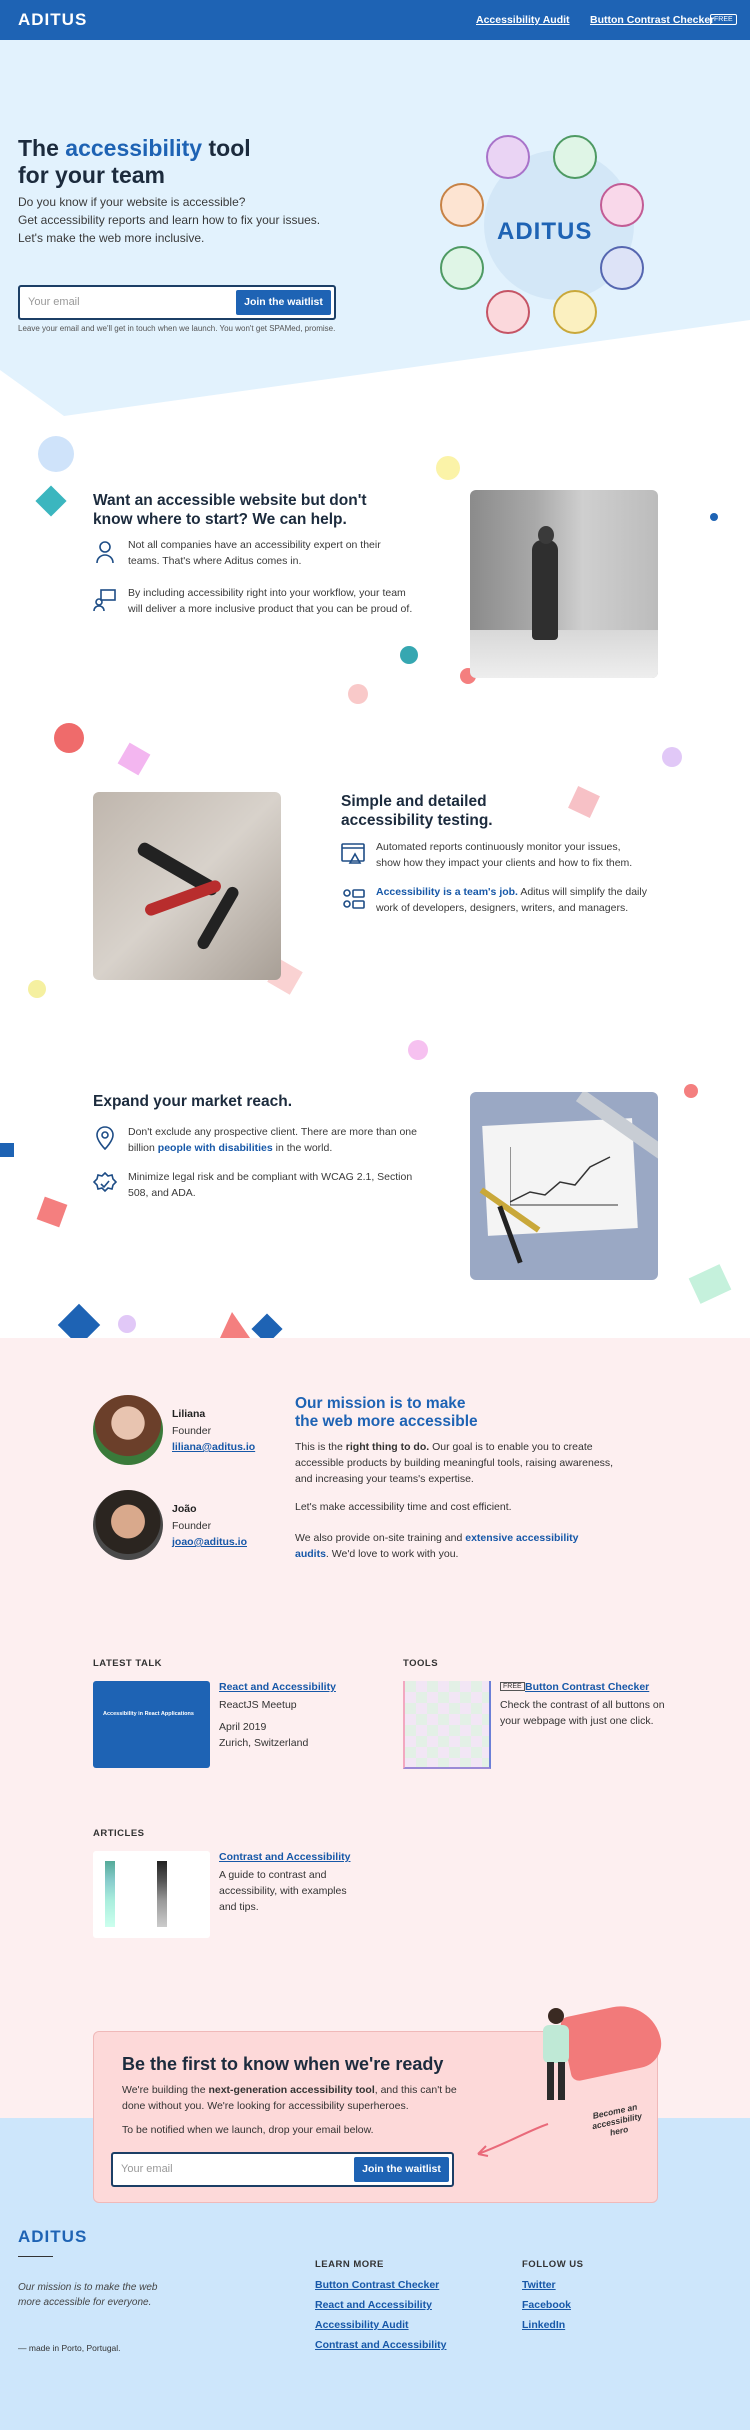 Image resolution: width=750 pixels, height=2430 pixels. Describe the element at coordinates (282, 2169) in the screenshot. I see `cta-email-form: Your email Join the waitlist` at that location.